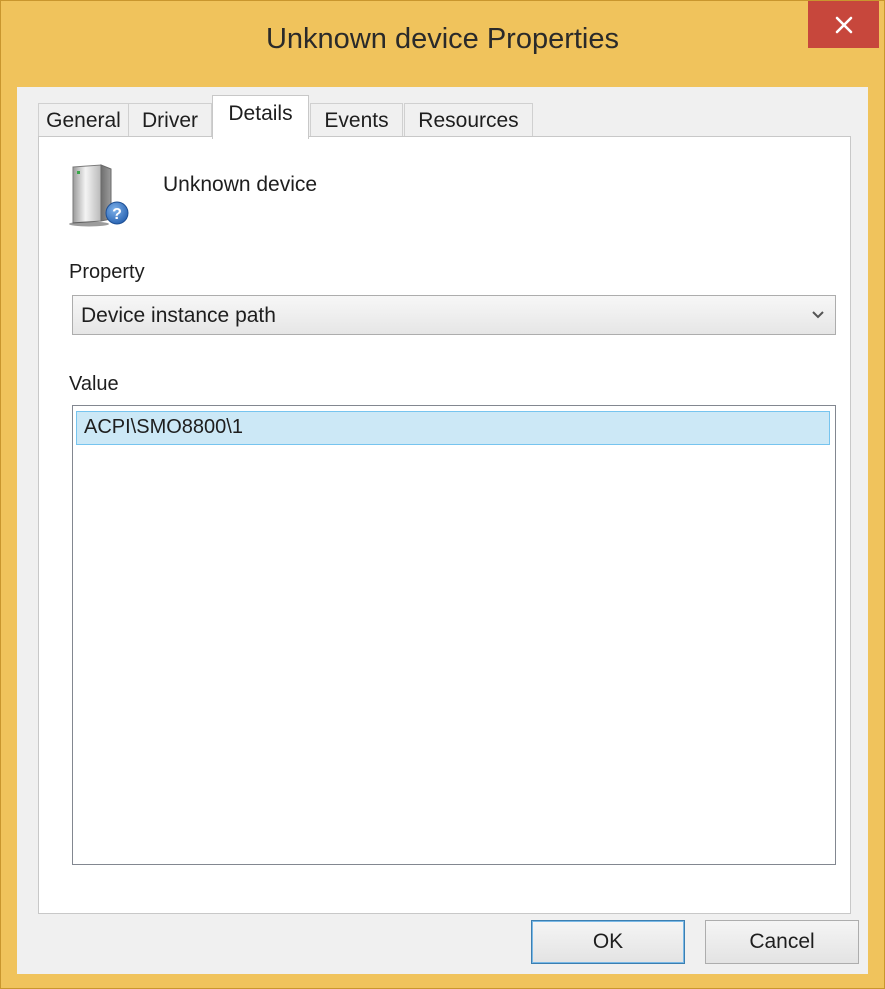 The image size is (885, 989). I want to click on close-button, so click(843, 24).